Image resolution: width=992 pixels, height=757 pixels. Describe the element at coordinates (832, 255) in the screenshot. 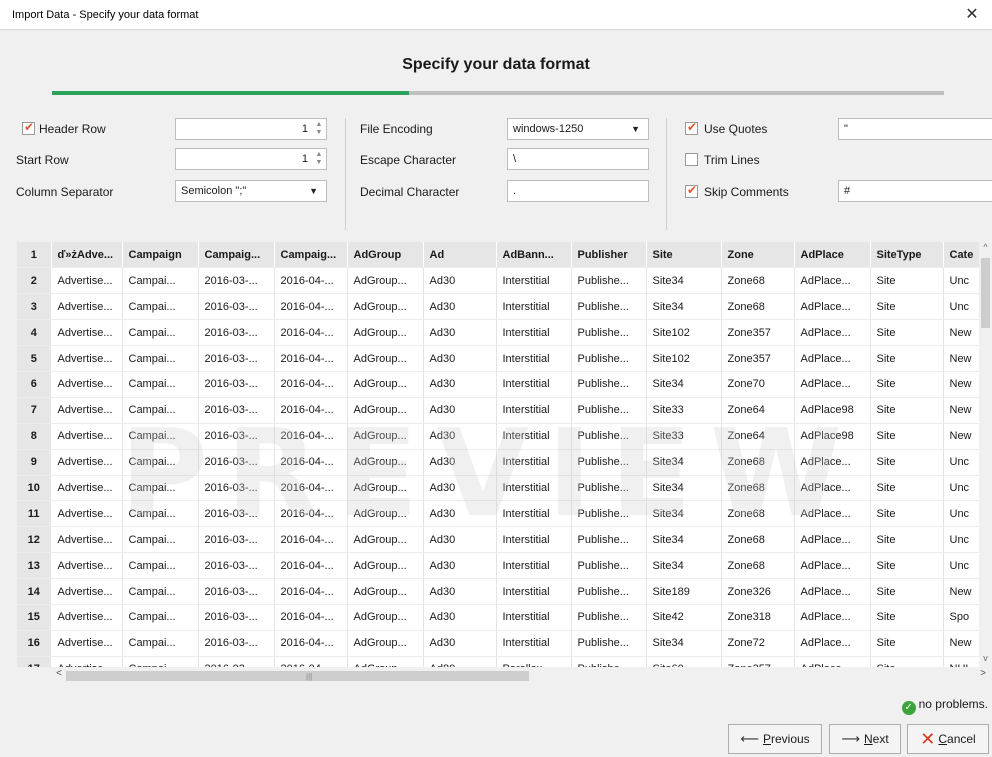

I see `column-header: AdPlace` at that location.